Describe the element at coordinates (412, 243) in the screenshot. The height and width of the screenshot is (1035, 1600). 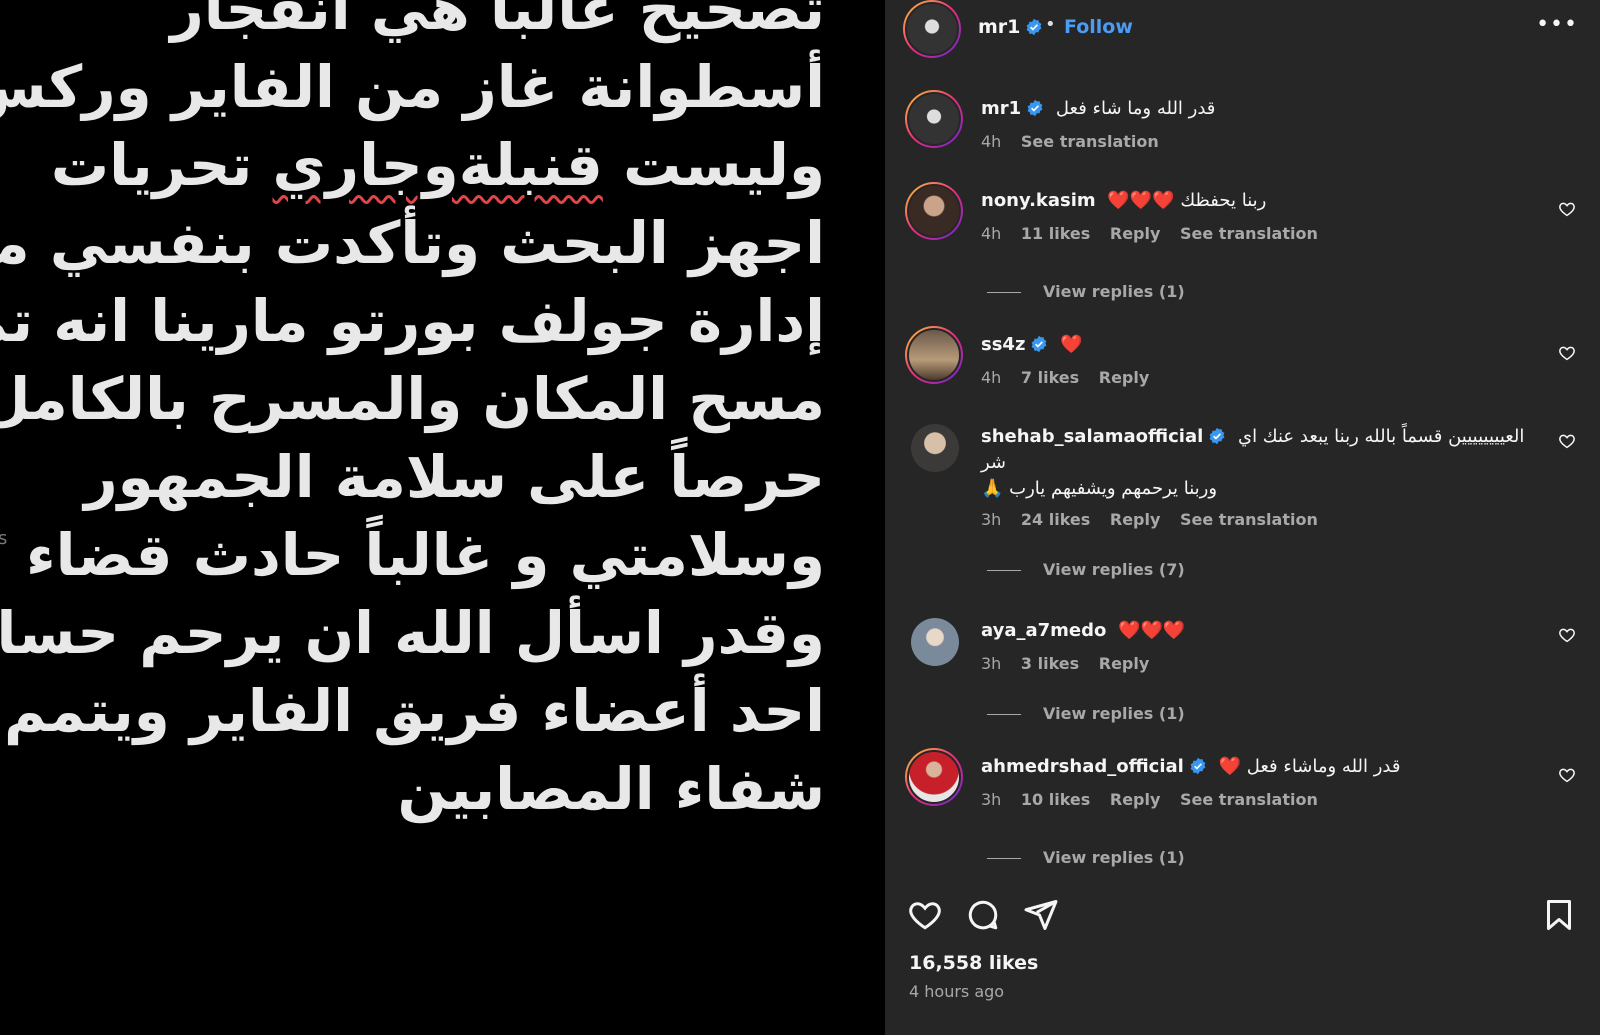
I see `media-line: اجهز البحث وتأكدت بنفسي من` at that location.